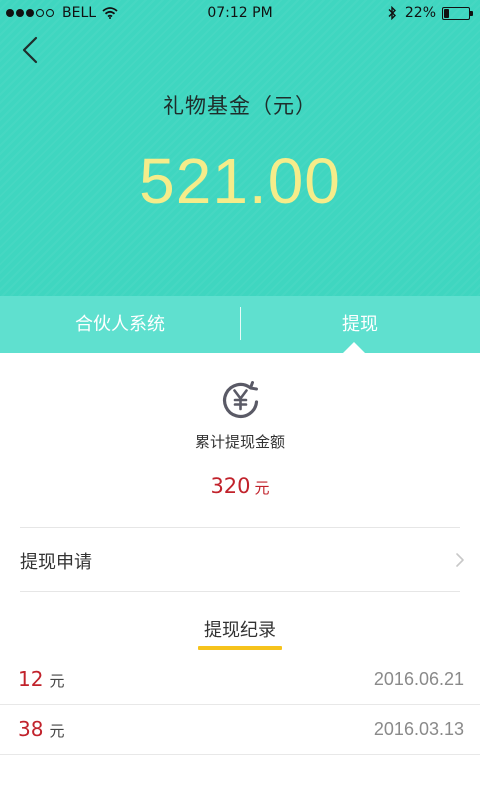 Image resolution: width=480 pixels, height=800 pixels. What do you see at coordinates (240, 754) in the screenshot?
I see `row-divider` at bounding box center [240, 754].